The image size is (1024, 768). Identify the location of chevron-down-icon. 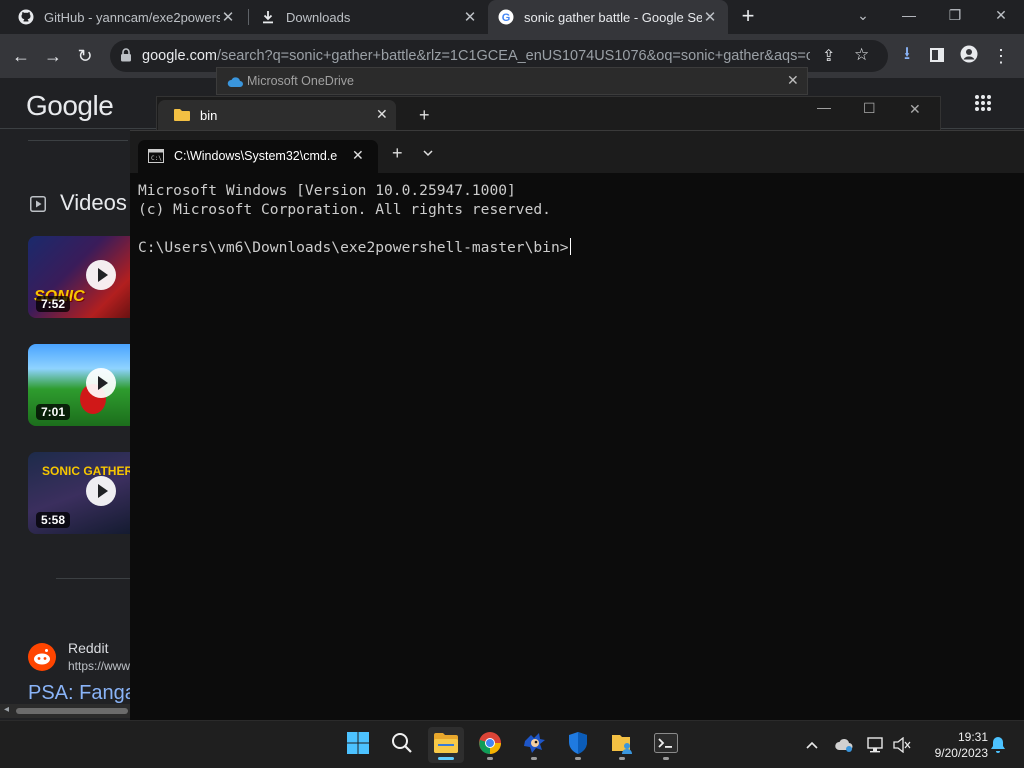
(428, 154).